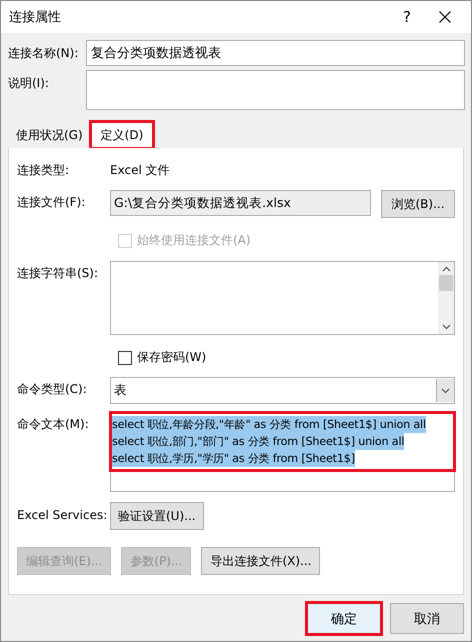  I want to click on name-field: 复合分类项数据透视表, so click(275, 53).